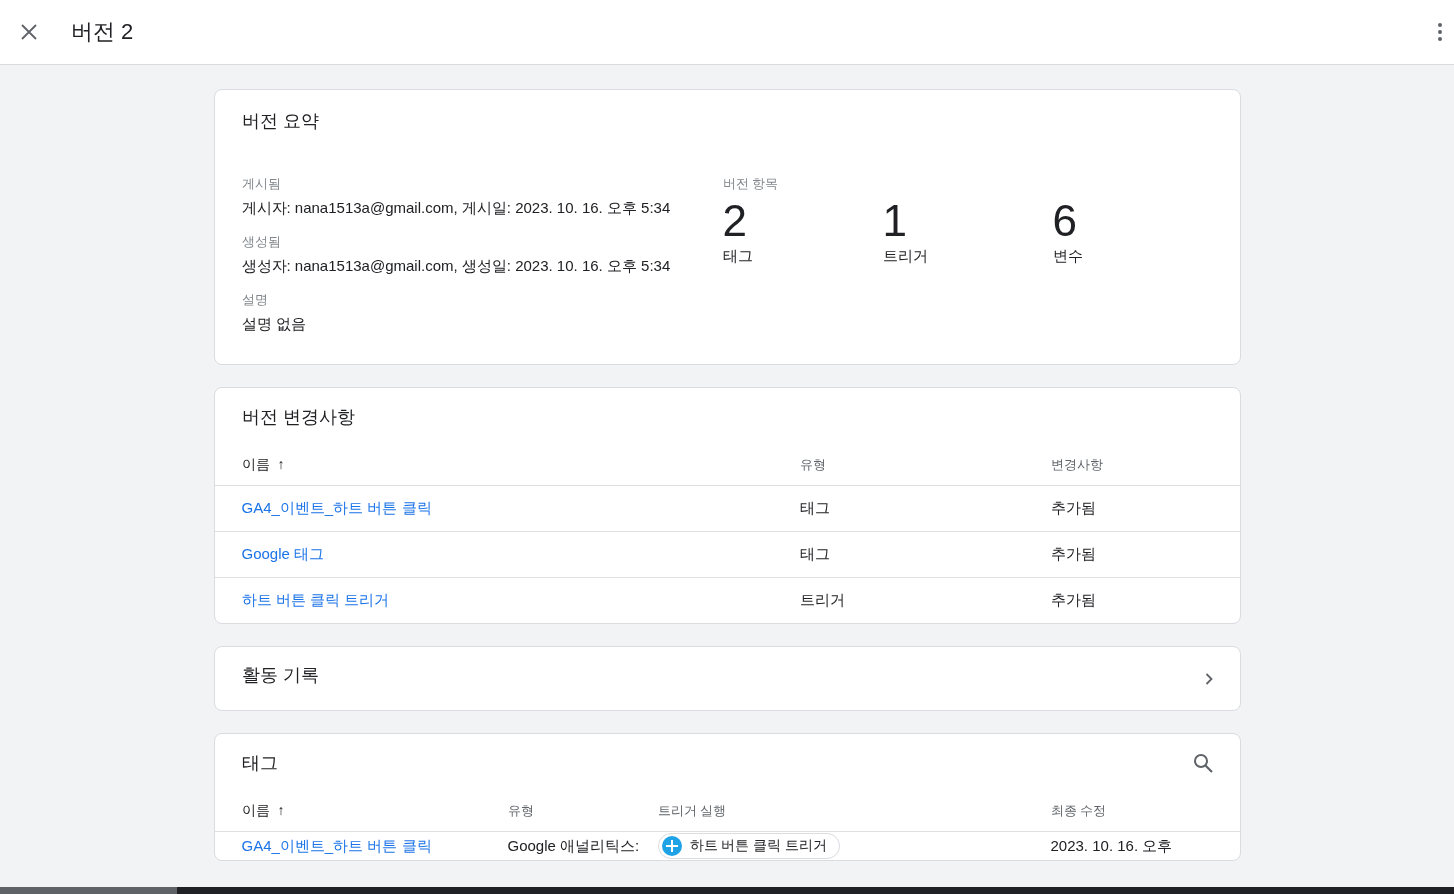  I want to click on field-label: 버전 항목, so click(751, 184).